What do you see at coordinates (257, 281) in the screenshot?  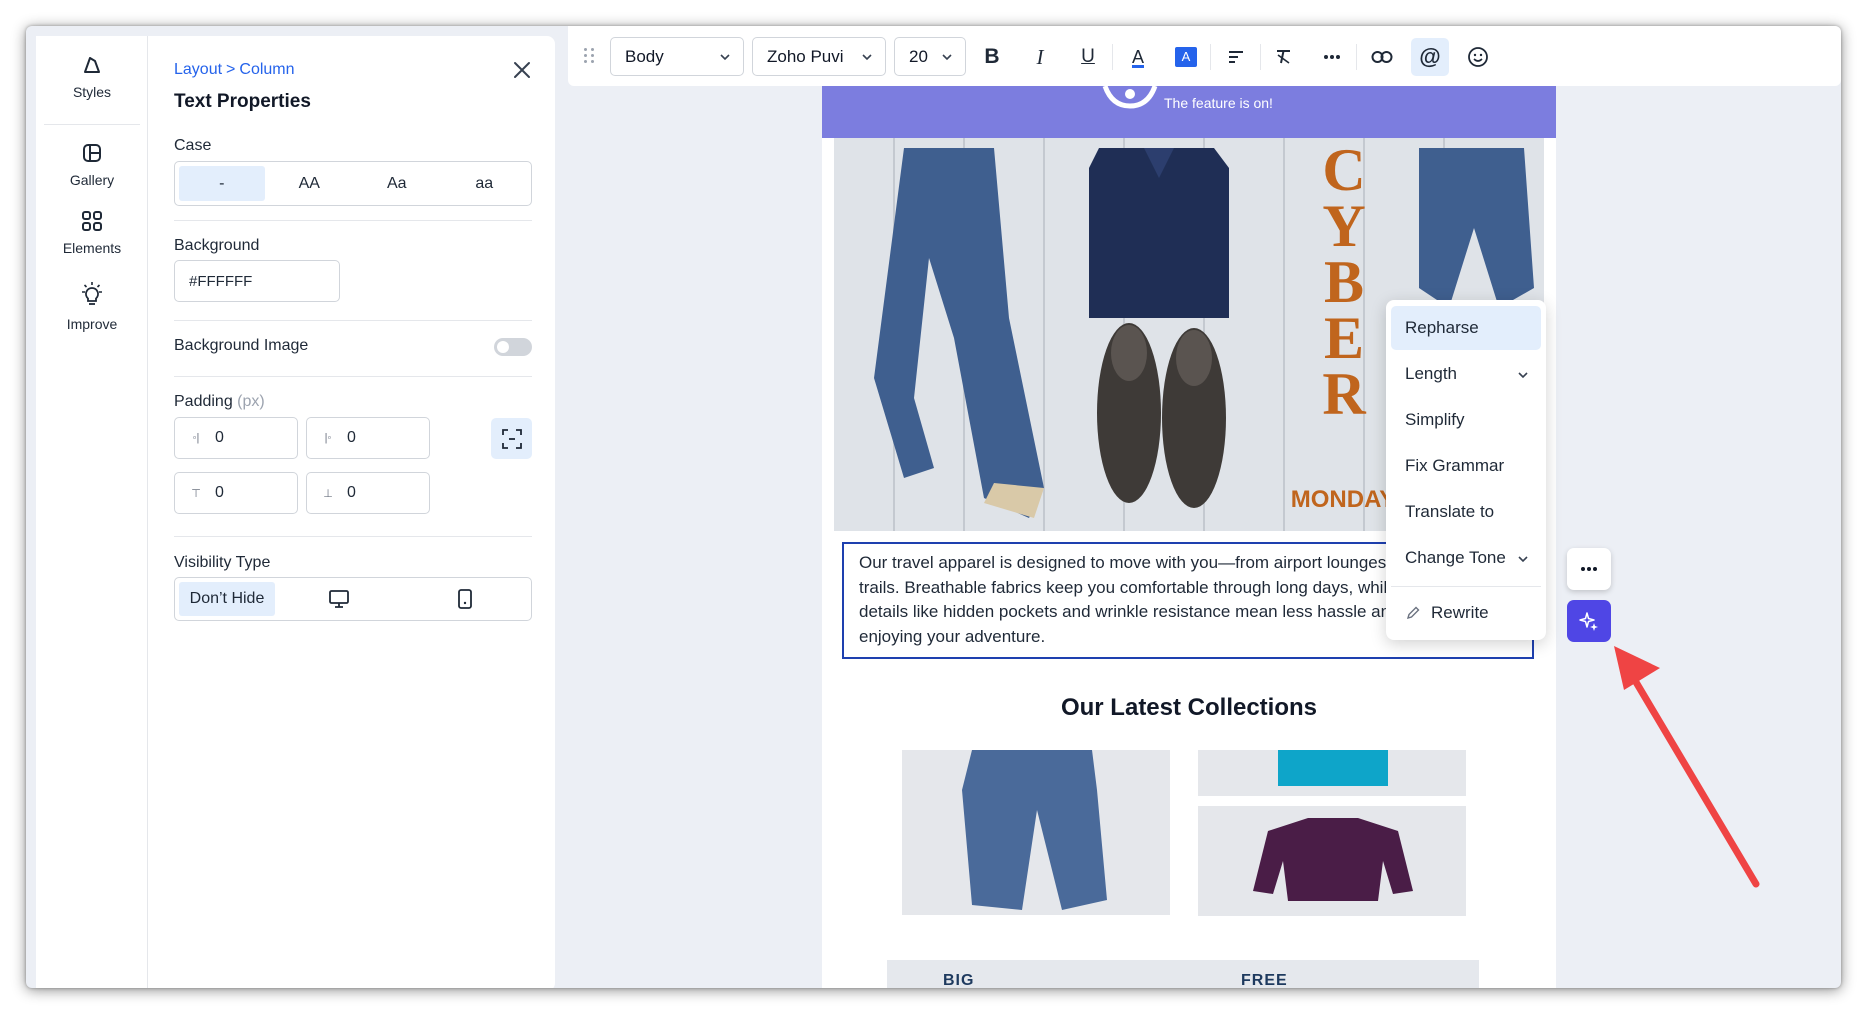 I see `background-color-input: #FFFFFF` at bounding box center [257, 281].